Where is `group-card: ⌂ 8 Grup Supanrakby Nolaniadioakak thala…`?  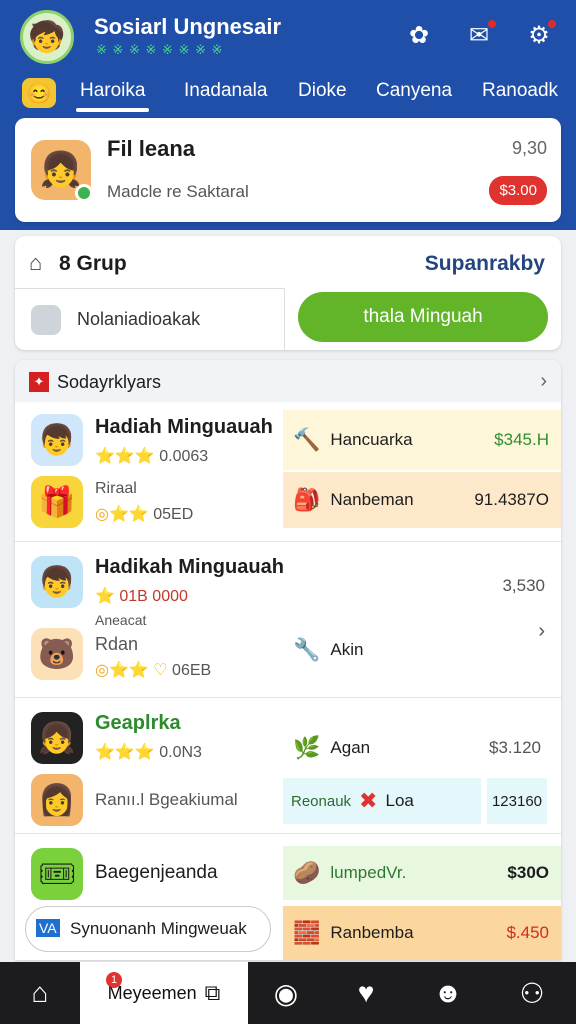 group-card: ⌂ 8 Grup Supanrakby Nolaniadioakak thala… is located at coordinates (288, 293).